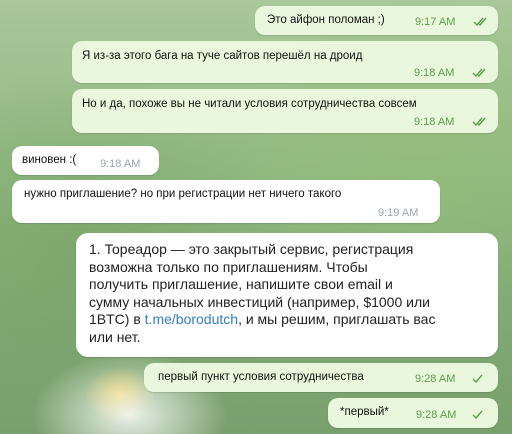 The image size is (512, 434). I want to click on quote-text: , и мы решим, приглашать вас, so click(337, 319).